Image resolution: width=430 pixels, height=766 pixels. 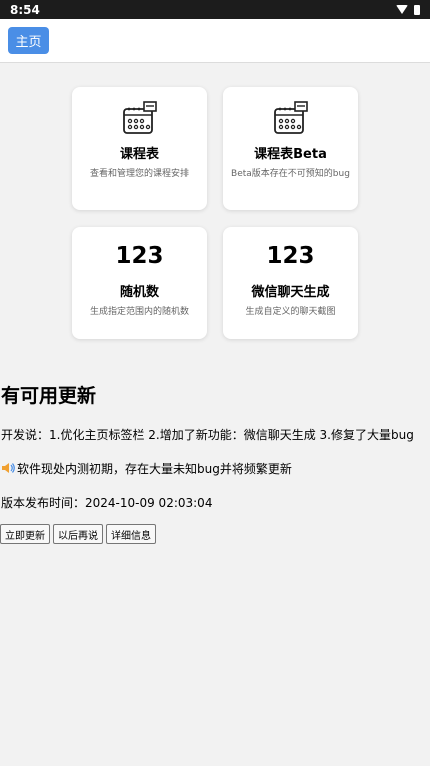 I want to click on card-description: 查看和管理您的课程安排, so click(x=139, y=174).